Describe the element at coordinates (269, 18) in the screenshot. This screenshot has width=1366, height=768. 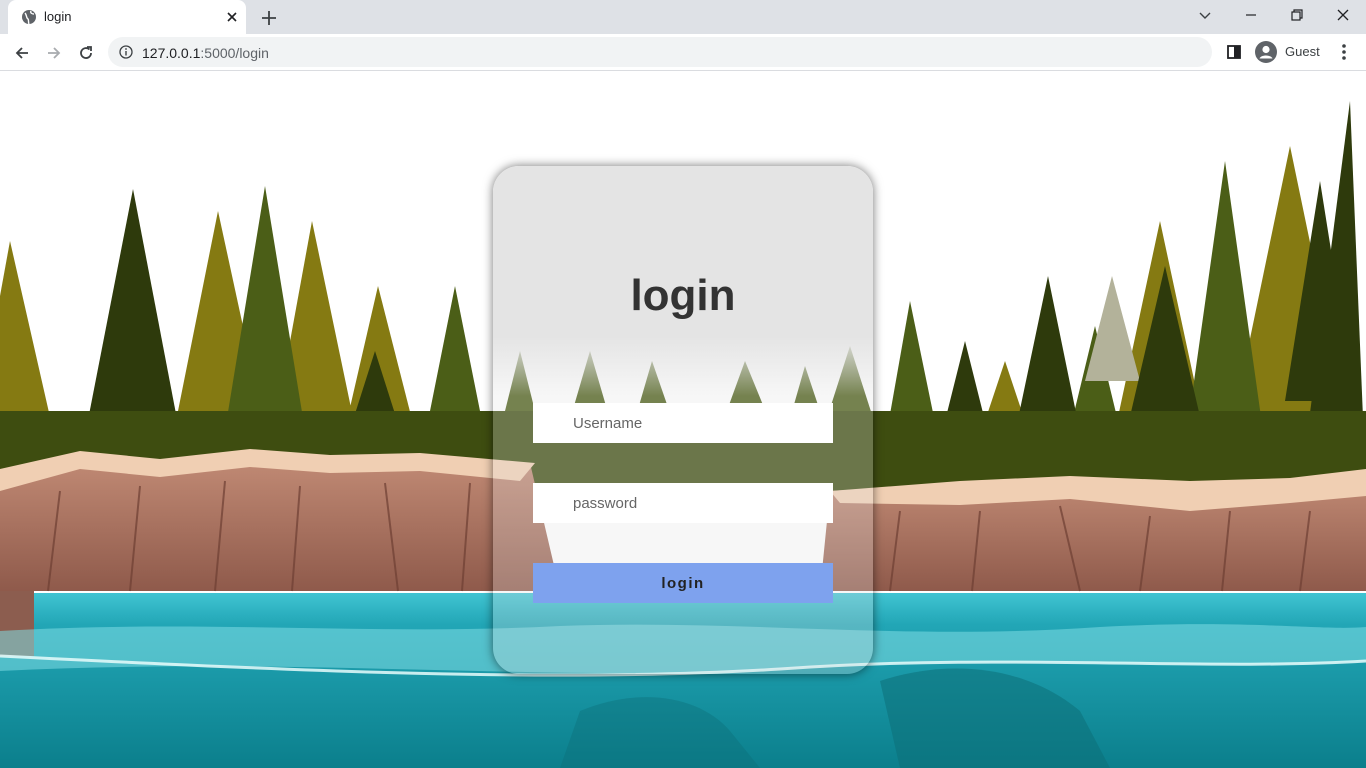
I see `plus-icon` at that location.